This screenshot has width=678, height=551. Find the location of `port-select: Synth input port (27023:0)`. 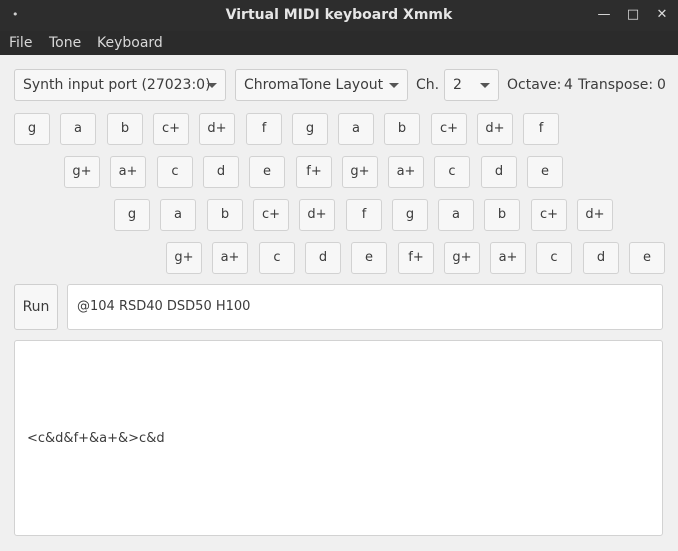

port-select: Synth input port (27023:0) is located at coordinates (120, 85).